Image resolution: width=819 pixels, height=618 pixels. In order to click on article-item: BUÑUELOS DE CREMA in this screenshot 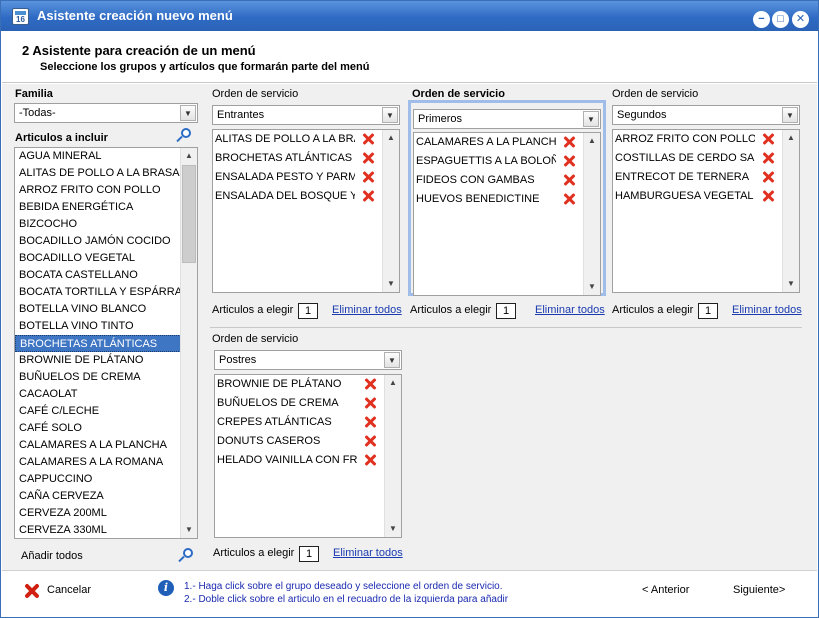, I will do `click(98, 377)`.